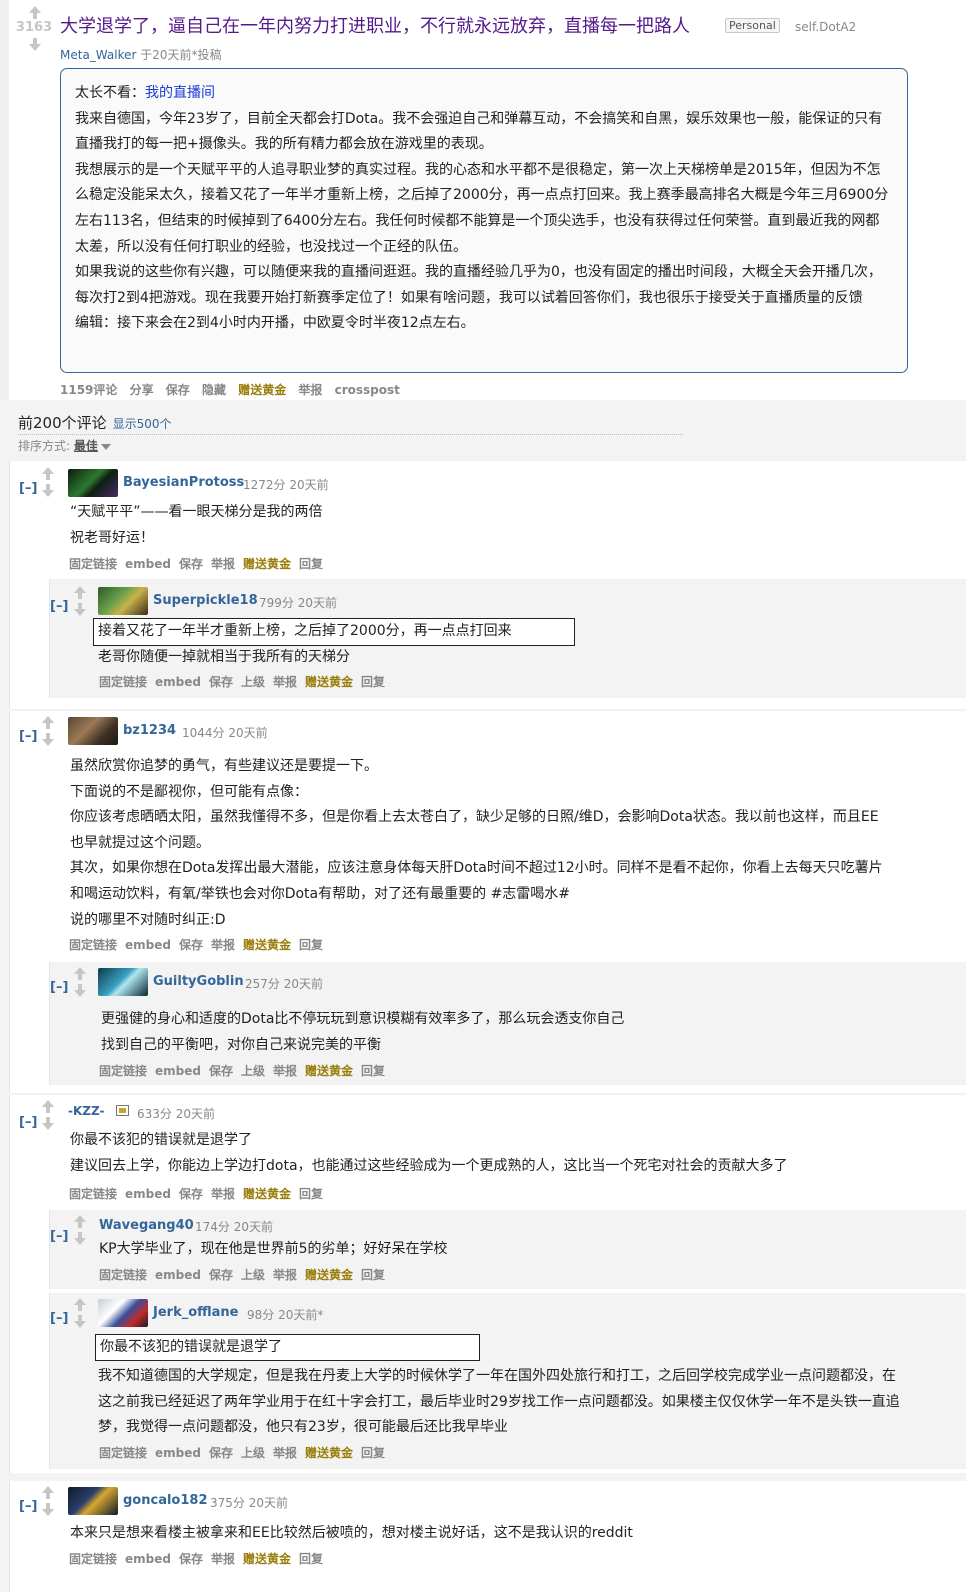 The width and height of the screenshot is (966, 1592). Describe the element at coordinates (367, 390) in the screenshot. I see `crosspost-button: crosspost` at that location.